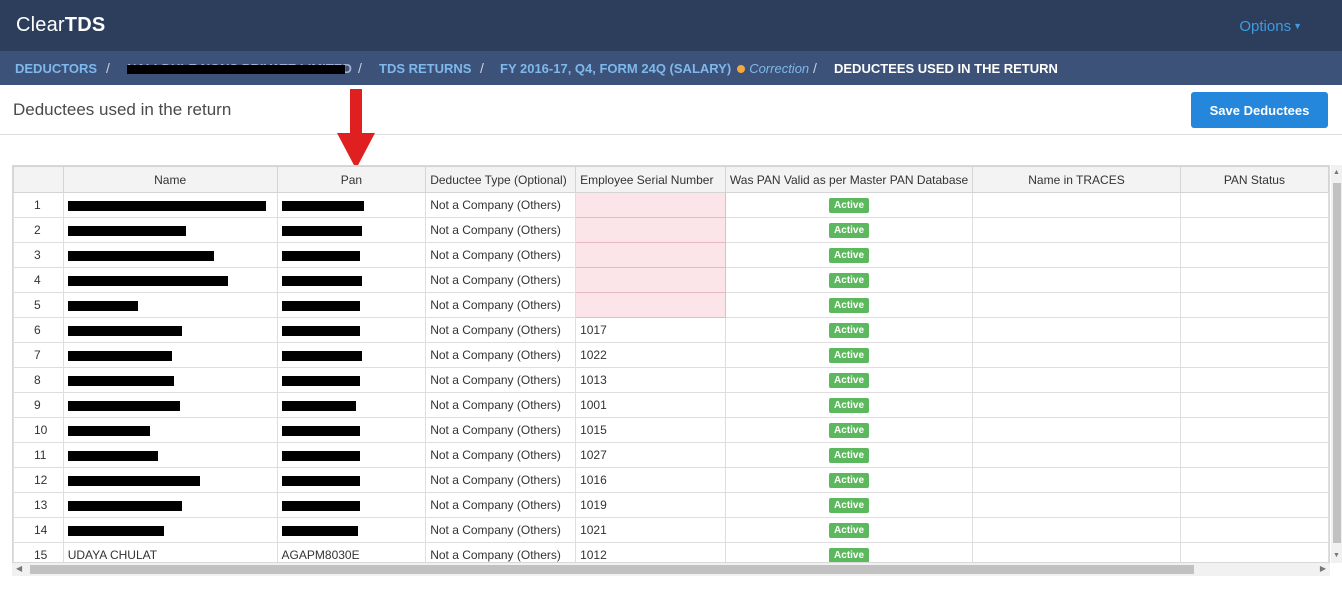  Describe the element at coordinates (351, 305) in the screenshot. I see `cell-pan: BQOPB0284D` at that location.